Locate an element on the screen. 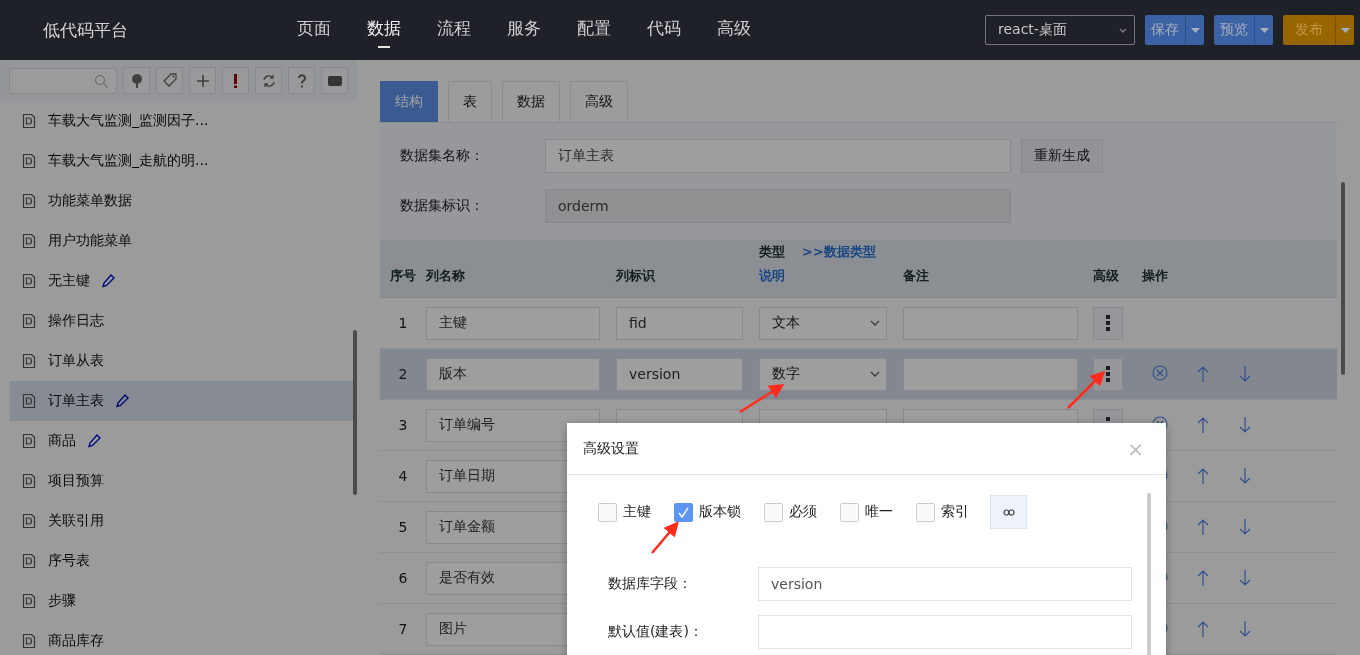 The width and height of the screenshot is (1360, 655). refresh-button is located at coordinates (268, 80).